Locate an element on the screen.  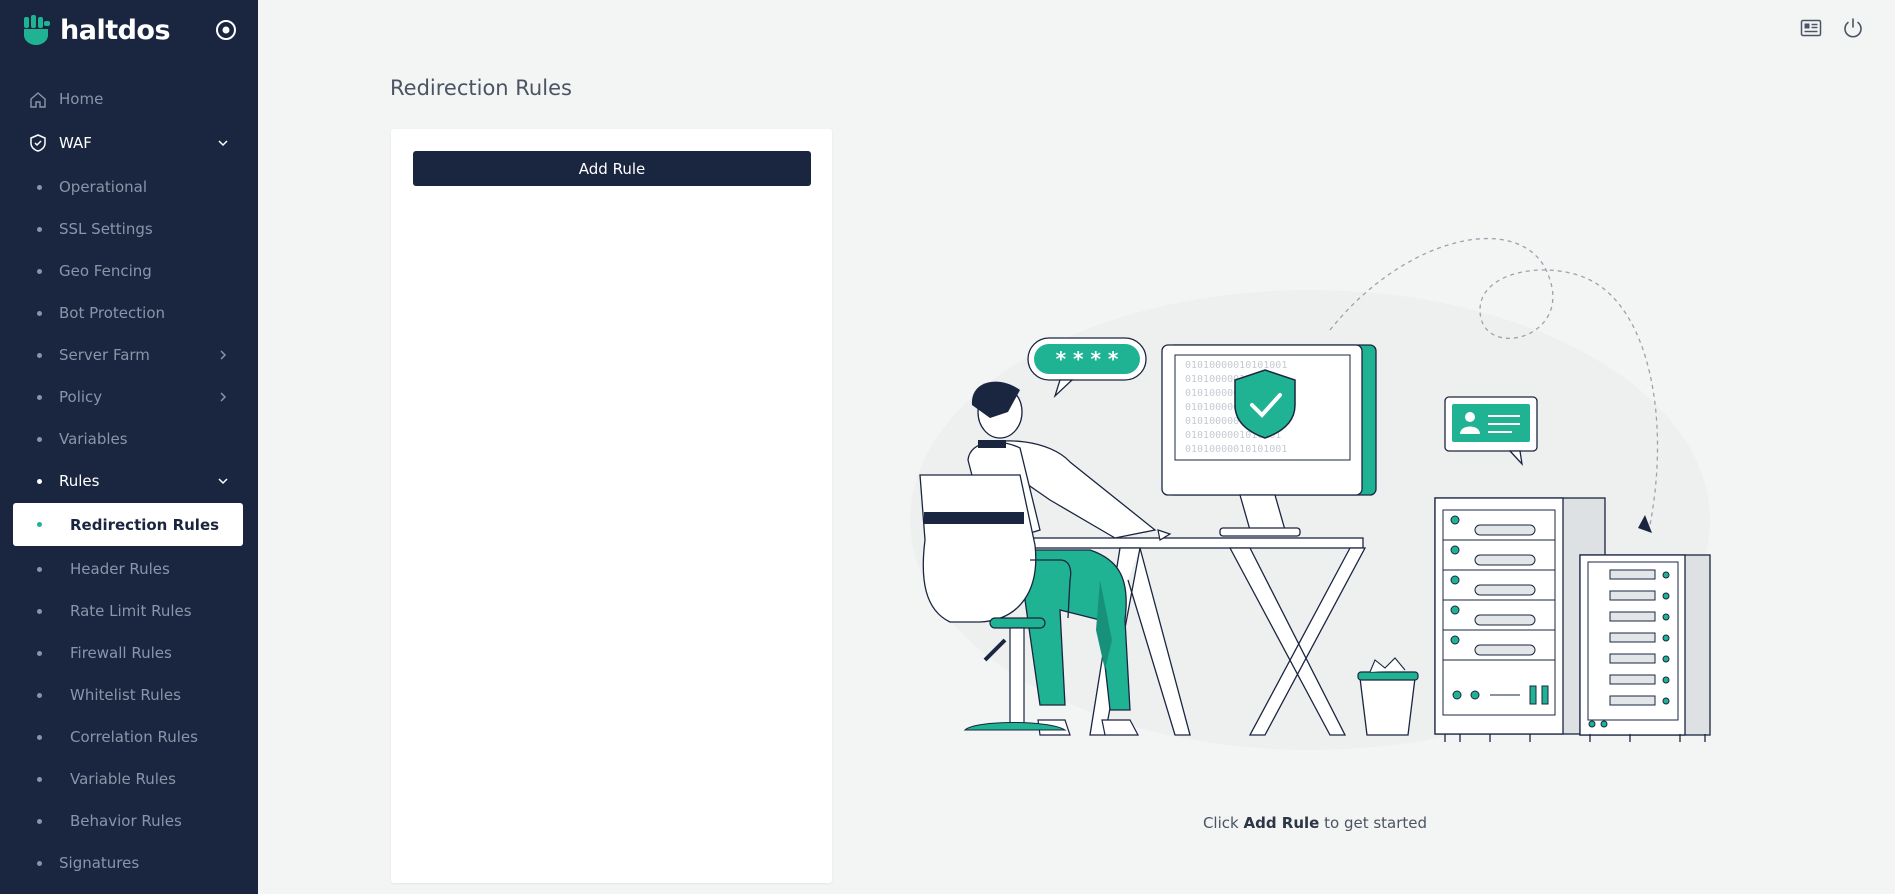
sidebar-item-label: Server Farm is located at coordinates (104, 355).